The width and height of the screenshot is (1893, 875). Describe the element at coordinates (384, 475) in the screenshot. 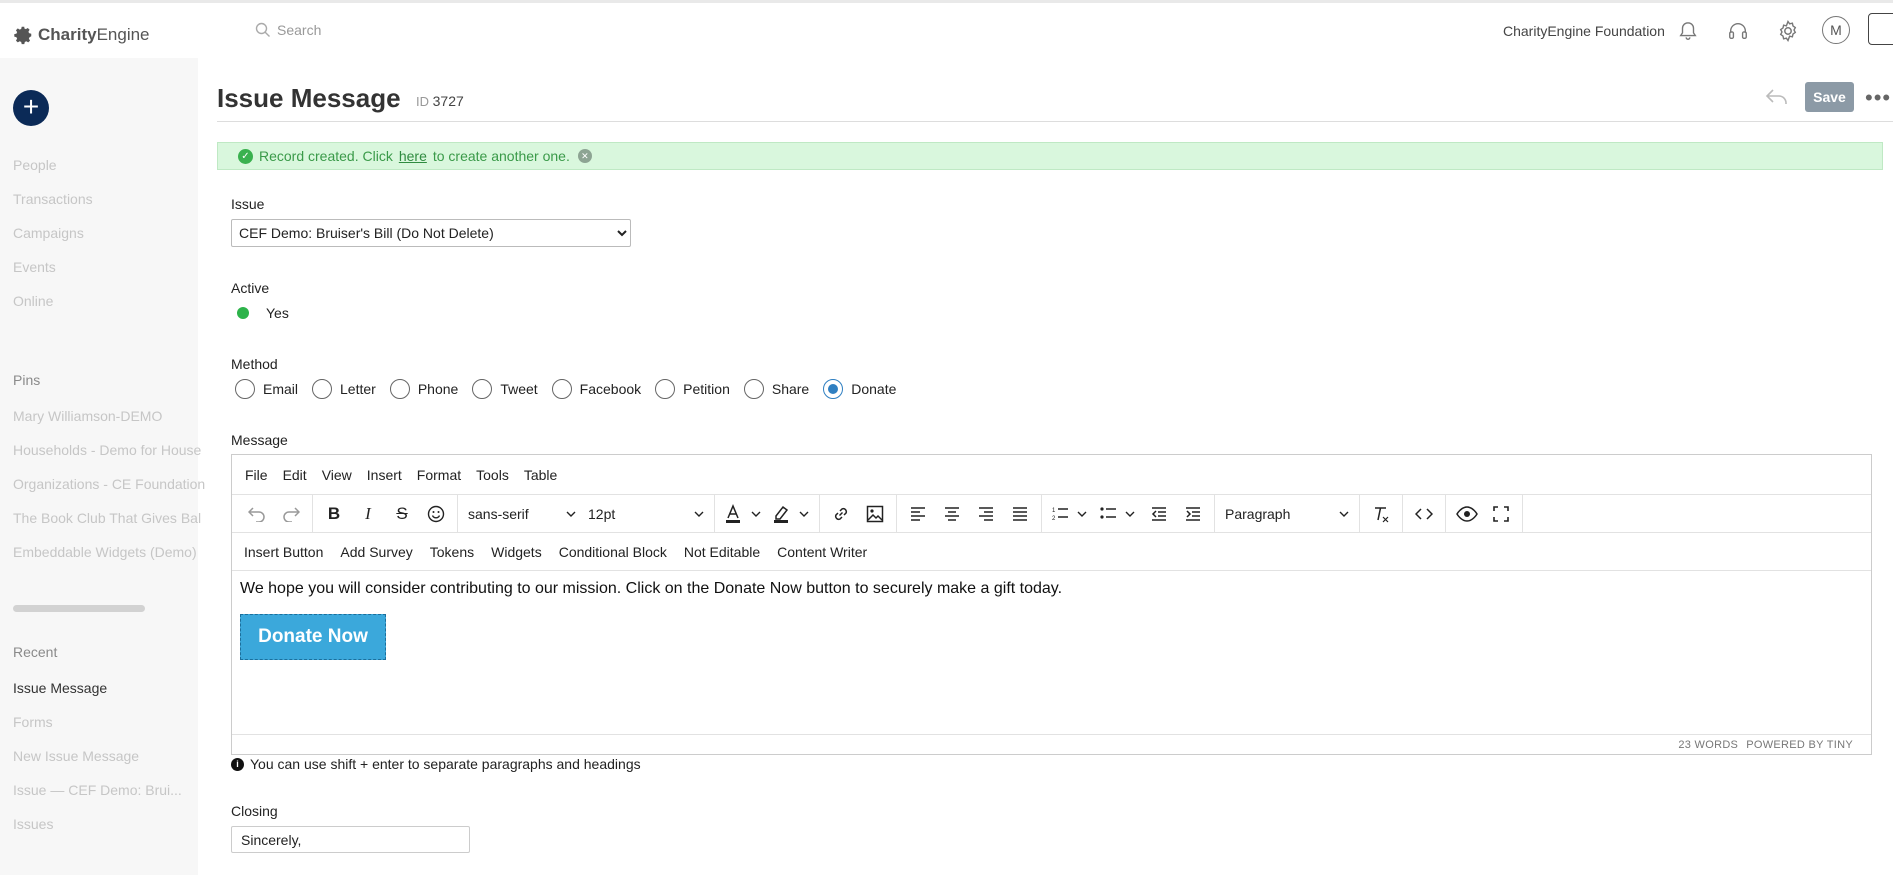

I see `menu-insert: Insert` at that location.